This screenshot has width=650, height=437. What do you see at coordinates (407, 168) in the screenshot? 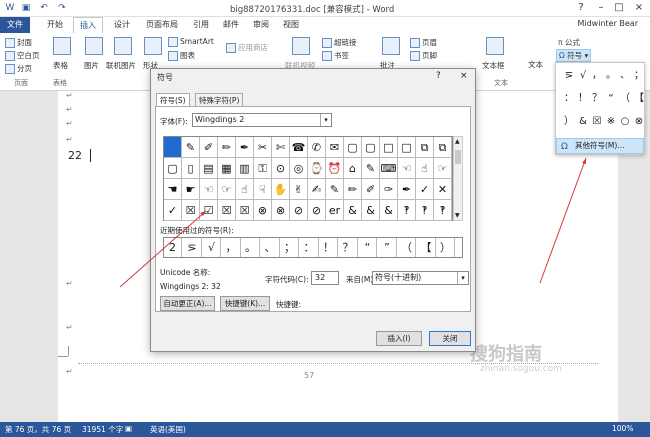
I see `symbol-cell: ☜` at bounding box center [407, 168].